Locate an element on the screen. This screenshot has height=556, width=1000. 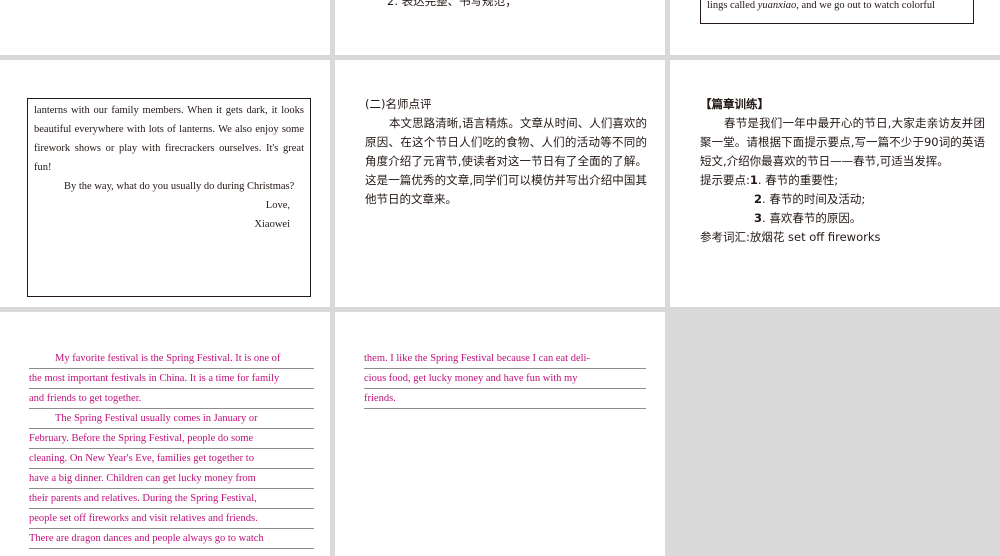
task-heading: 【篇章训练】 is located at coordinates (734, 104).